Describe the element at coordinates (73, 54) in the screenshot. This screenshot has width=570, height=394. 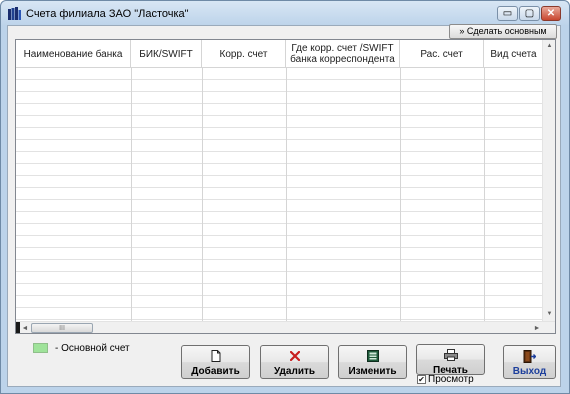
I see `column-header-bank-name: Наименование банка` at that location.